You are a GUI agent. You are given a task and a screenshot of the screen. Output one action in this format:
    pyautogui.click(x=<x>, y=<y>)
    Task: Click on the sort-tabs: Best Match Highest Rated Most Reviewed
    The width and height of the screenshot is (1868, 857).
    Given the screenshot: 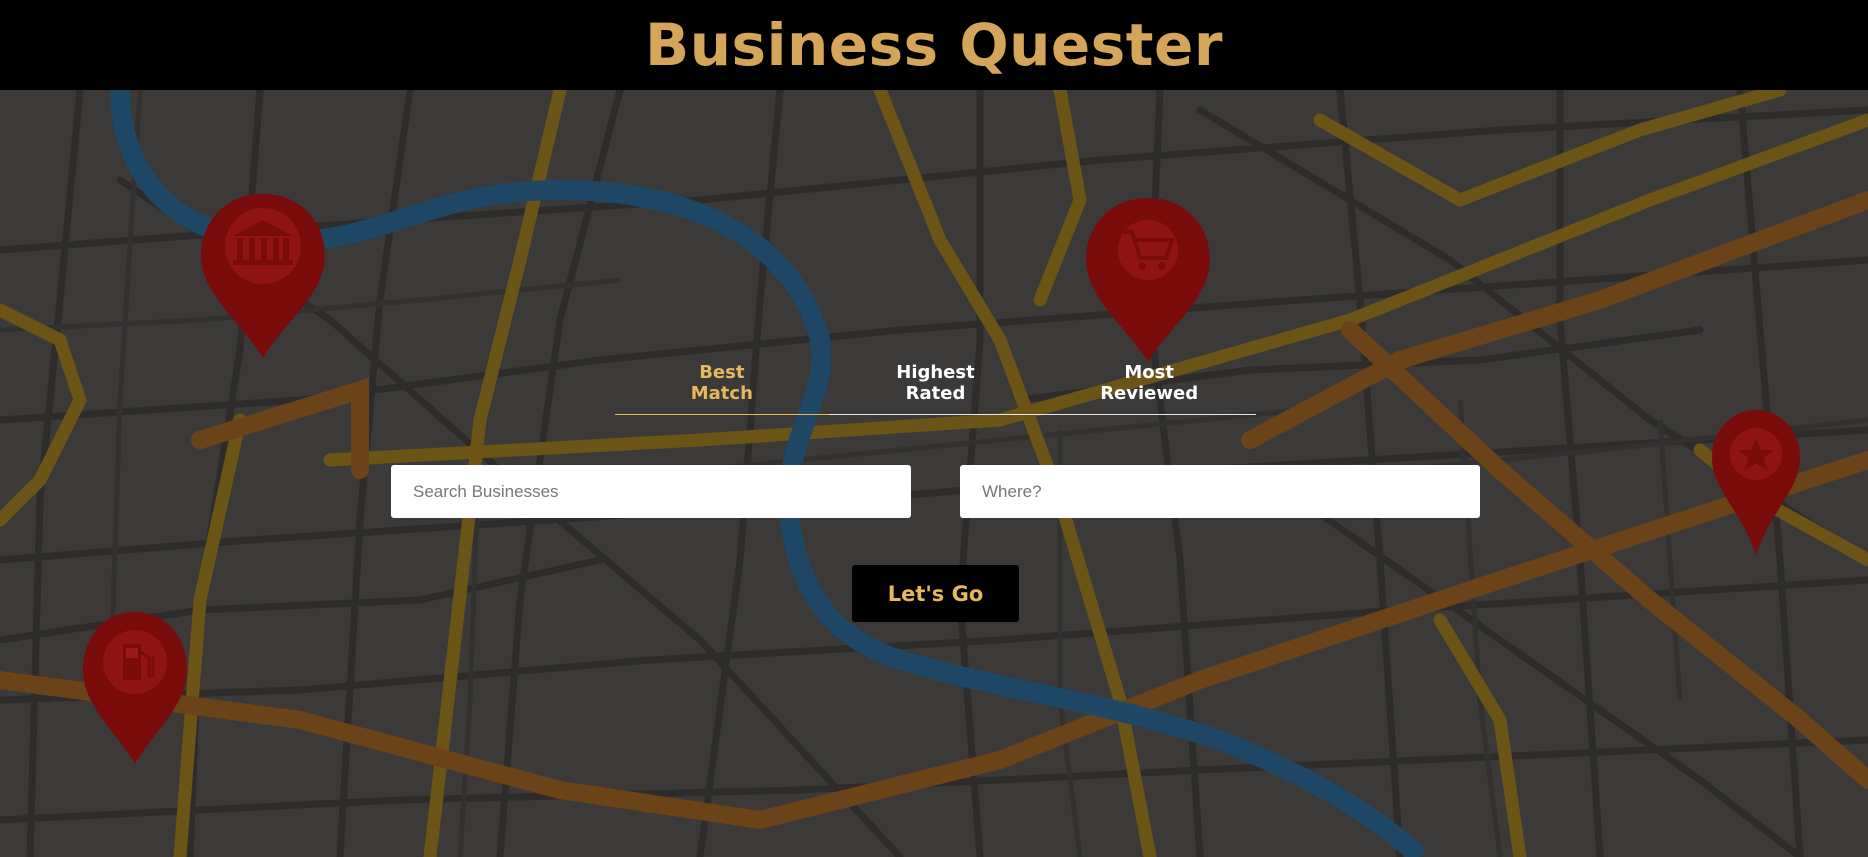 What is the action you would take?
    pyautogui.click(x=935, y=388)
    